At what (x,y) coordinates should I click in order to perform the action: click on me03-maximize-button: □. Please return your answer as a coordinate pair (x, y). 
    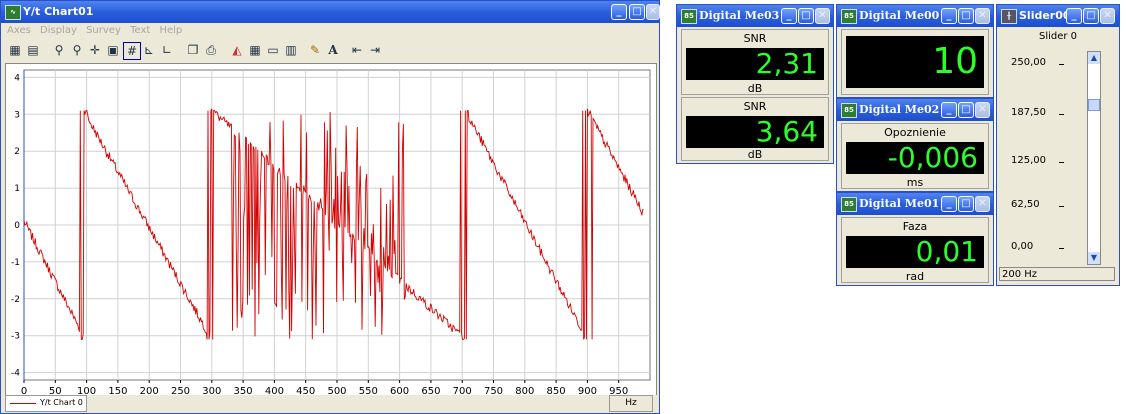
    Looking at the image, I should click on (806, 16).